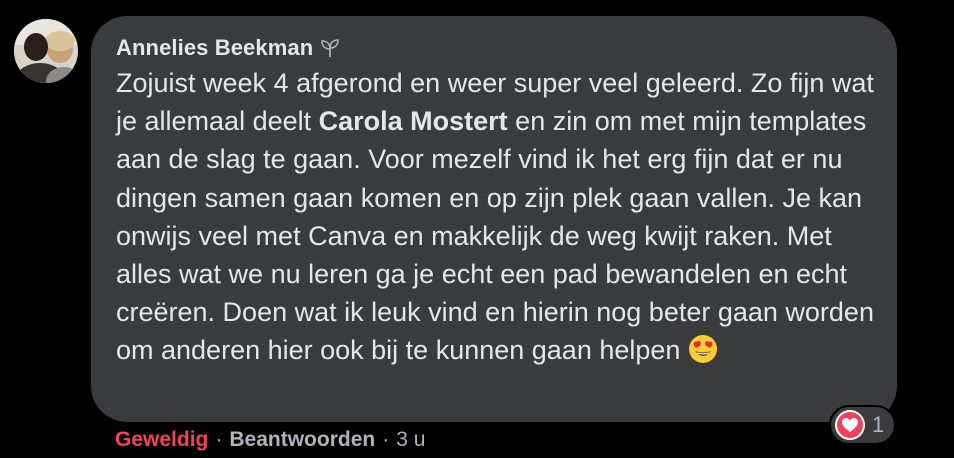 This screenshot has height=458, width=954. What do you see at coordinates (330, 48) in the screenshot?
I see `sprout-icon` at bounding box center [330, 48].